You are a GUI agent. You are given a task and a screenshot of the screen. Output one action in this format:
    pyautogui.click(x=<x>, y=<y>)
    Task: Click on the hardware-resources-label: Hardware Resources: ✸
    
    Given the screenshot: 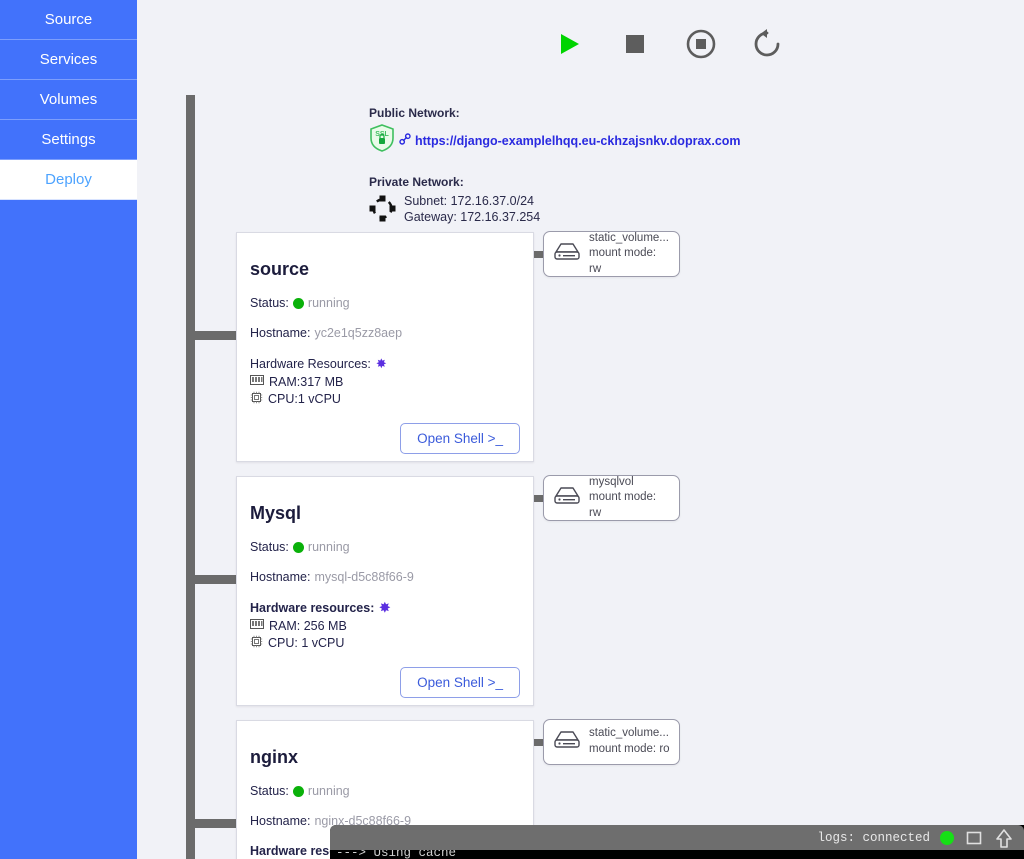 What is the action you would take?
    pyautogui.click(x=385, y=364)
    